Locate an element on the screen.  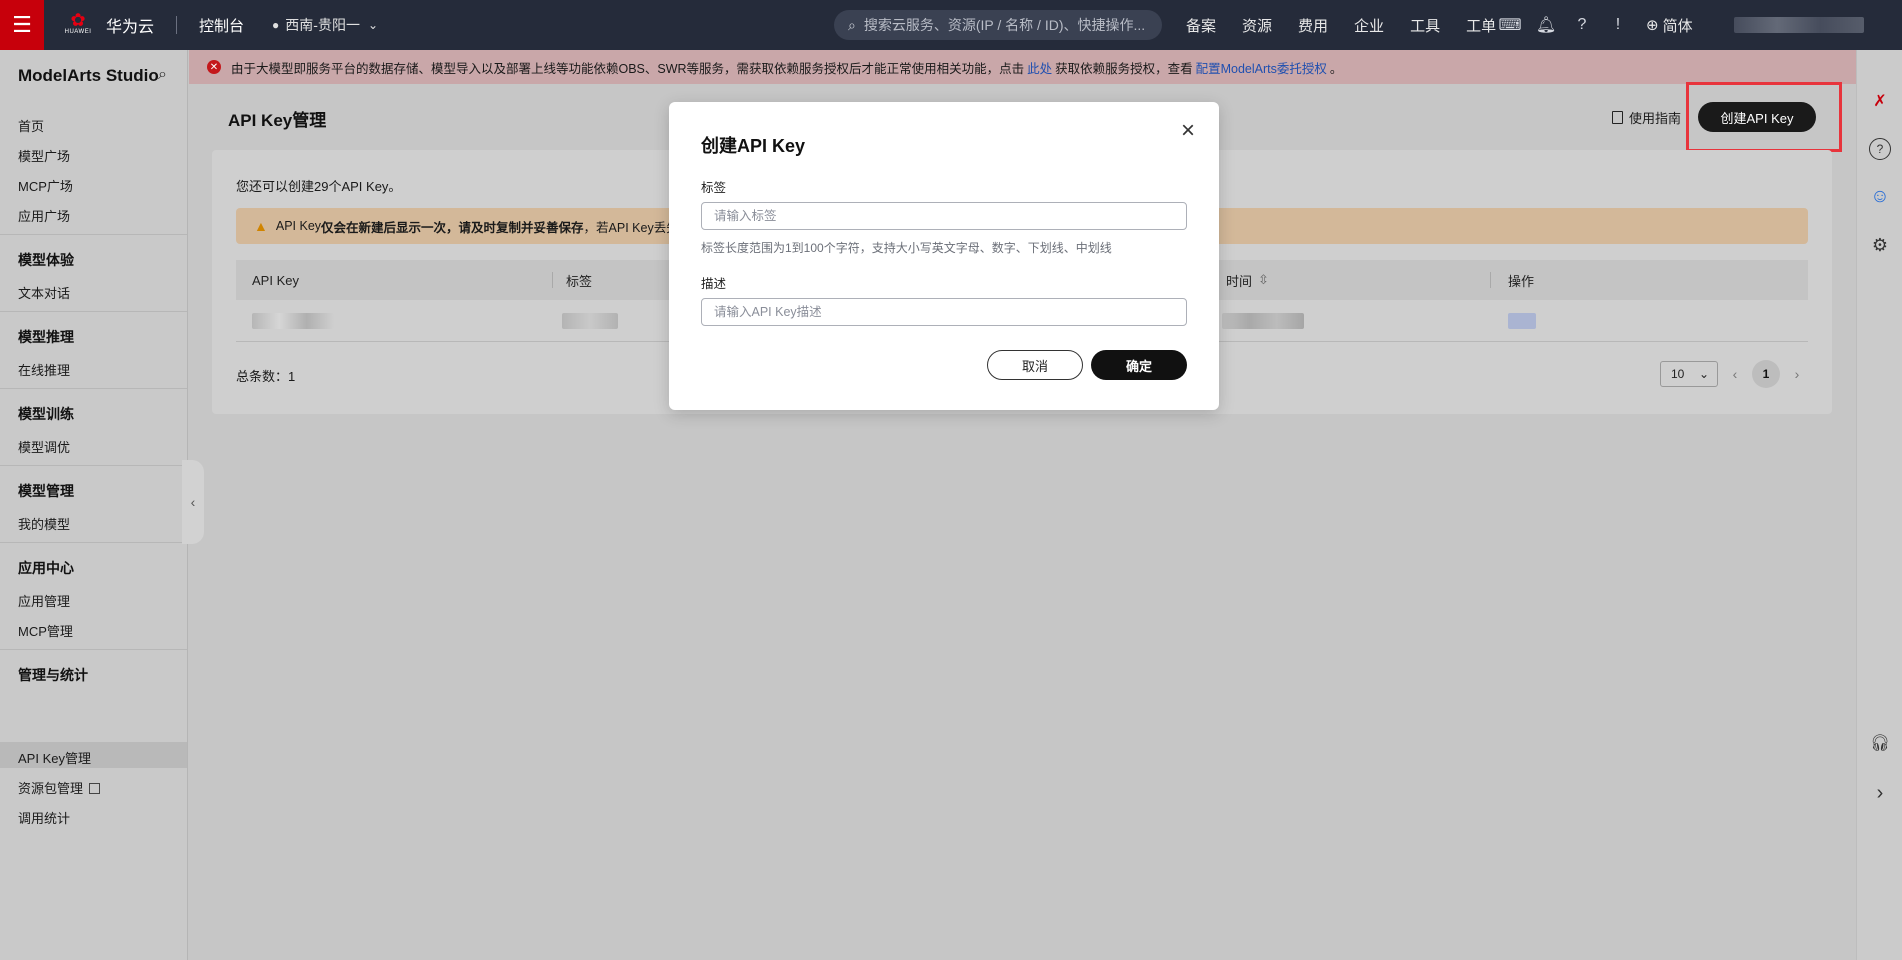
page-size-value: 10 is located at coordinates (1678, 374).